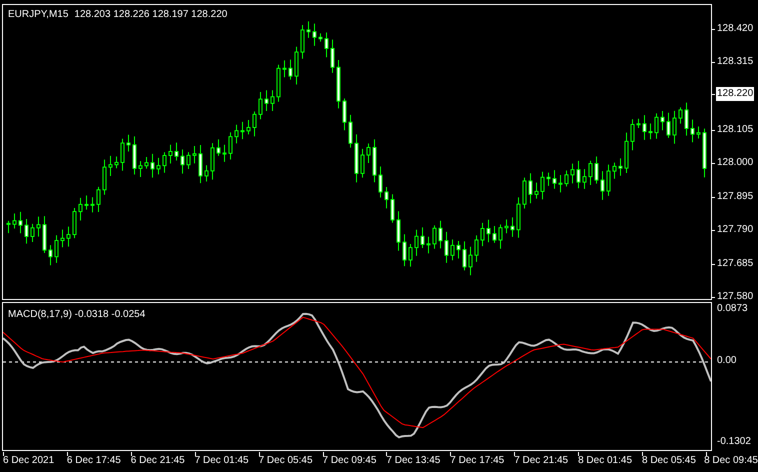 This screenshot has width=758, height=472. What do you see at coordinates (285, 460) in the screenshot?
I see `time-label: 7 Dec 05:45` at bounding box center [285, 460].